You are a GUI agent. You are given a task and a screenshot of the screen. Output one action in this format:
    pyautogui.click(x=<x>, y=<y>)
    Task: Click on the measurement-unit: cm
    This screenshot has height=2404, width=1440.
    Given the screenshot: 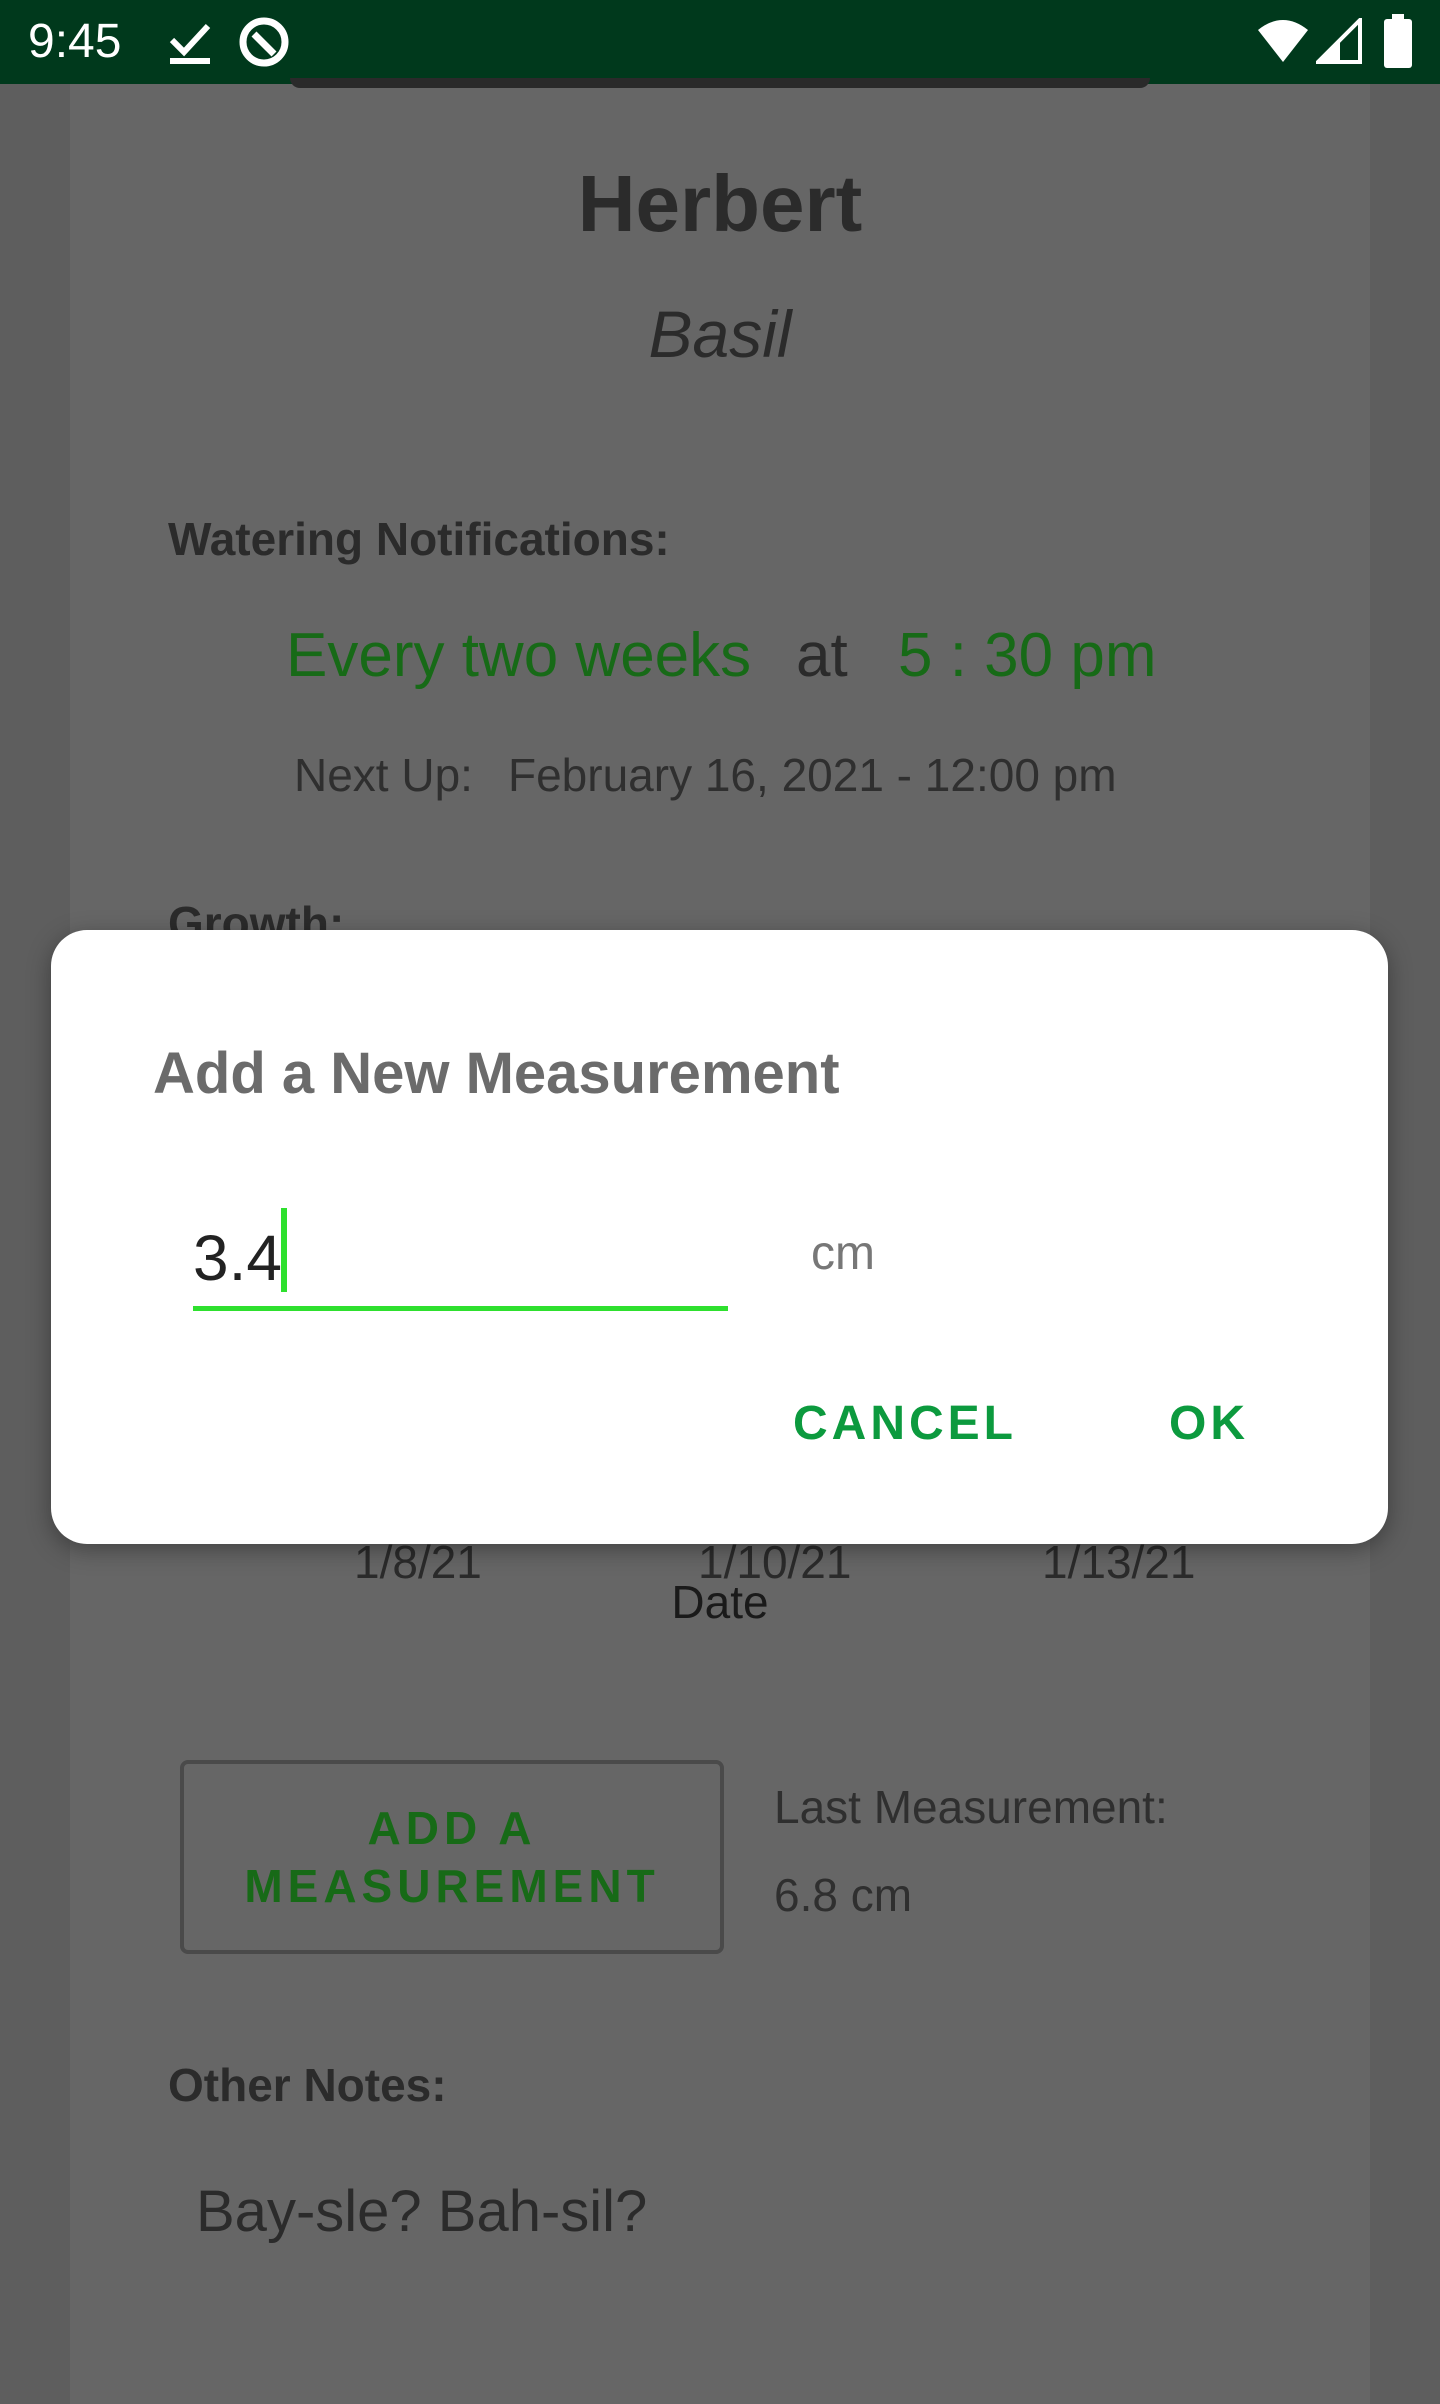 What is the action you would take?
    pyautogui.click(x=843, y=1253)
    